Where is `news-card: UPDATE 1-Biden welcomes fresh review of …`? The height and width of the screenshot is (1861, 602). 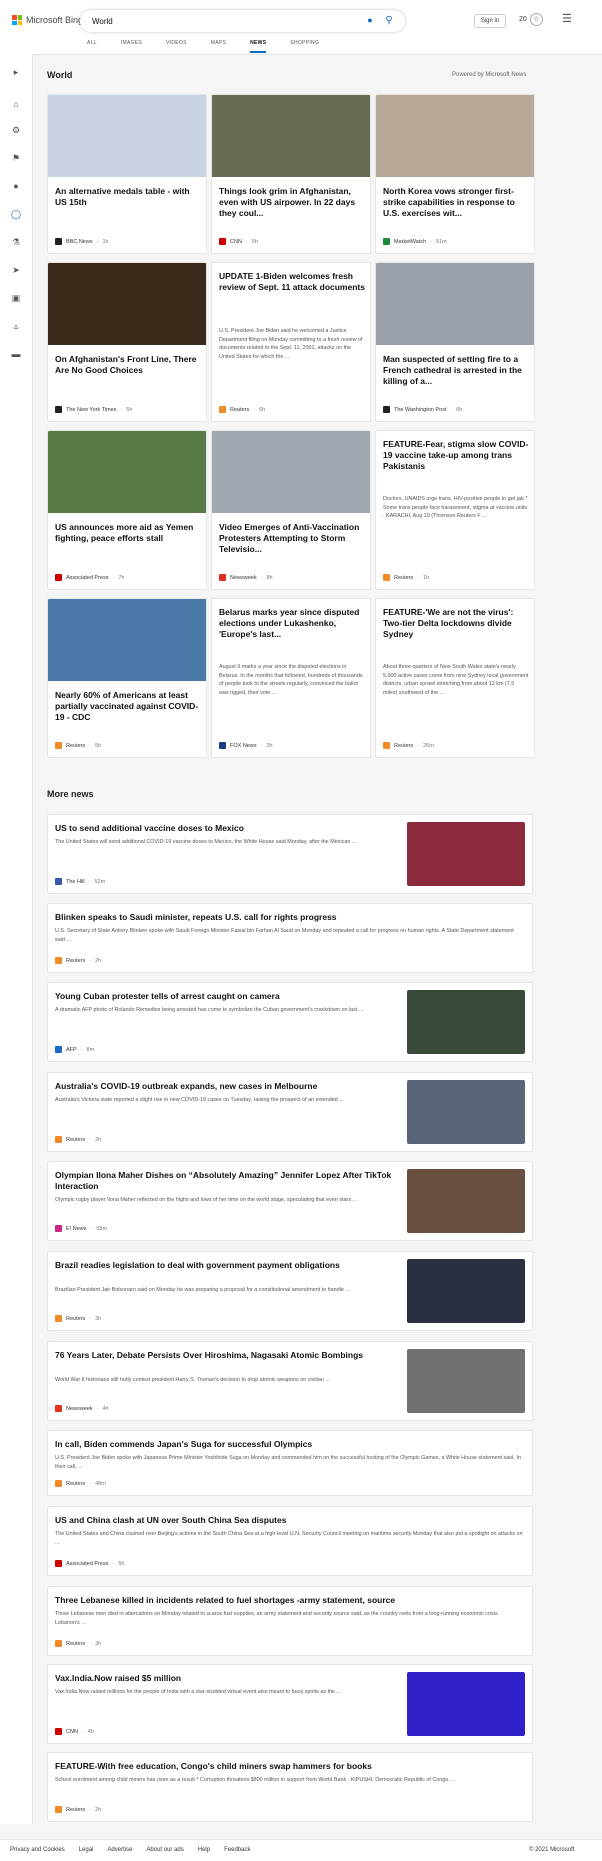 news-card: UPDATE 1-Biden welcomes fresh review of … is located at coordinates (291, 342).